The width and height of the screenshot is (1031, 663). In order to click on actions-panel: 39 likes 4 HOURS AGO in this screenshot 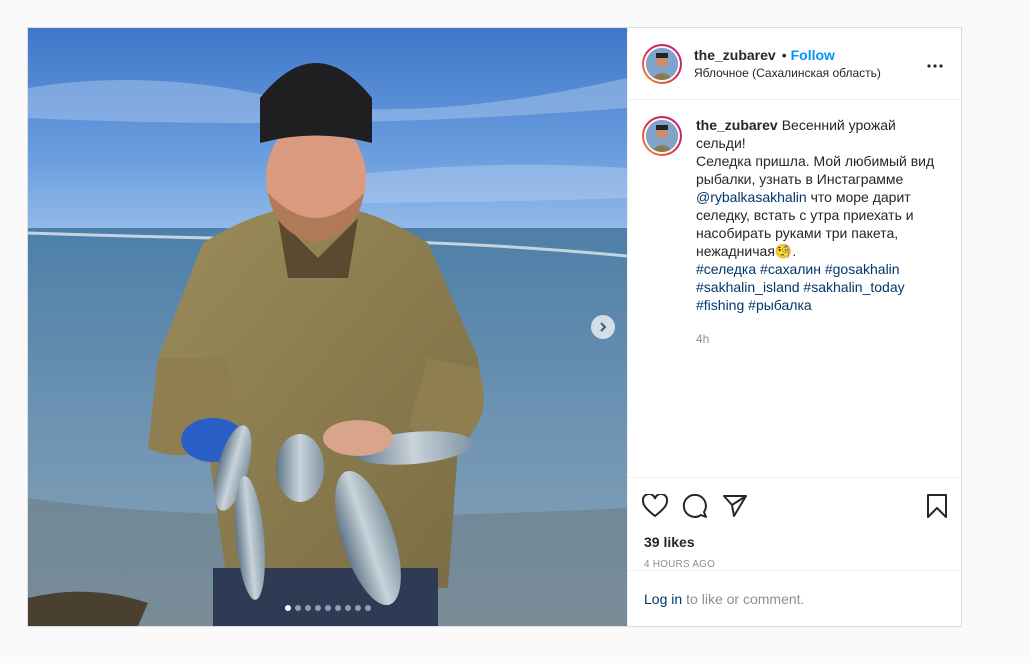, I will do `click(795, 523)`.